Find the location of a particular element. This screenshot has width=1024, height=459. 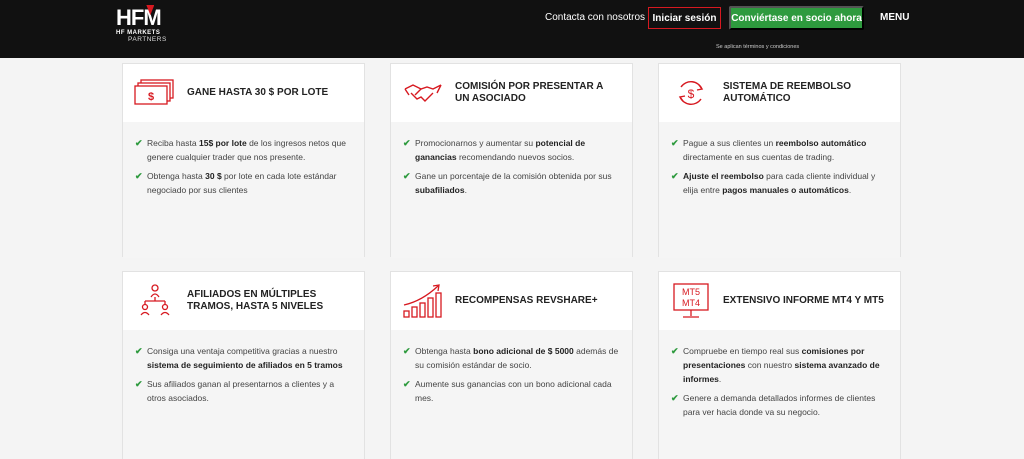

logo-partners: PARTNERS is located at coordinates (147, 39).